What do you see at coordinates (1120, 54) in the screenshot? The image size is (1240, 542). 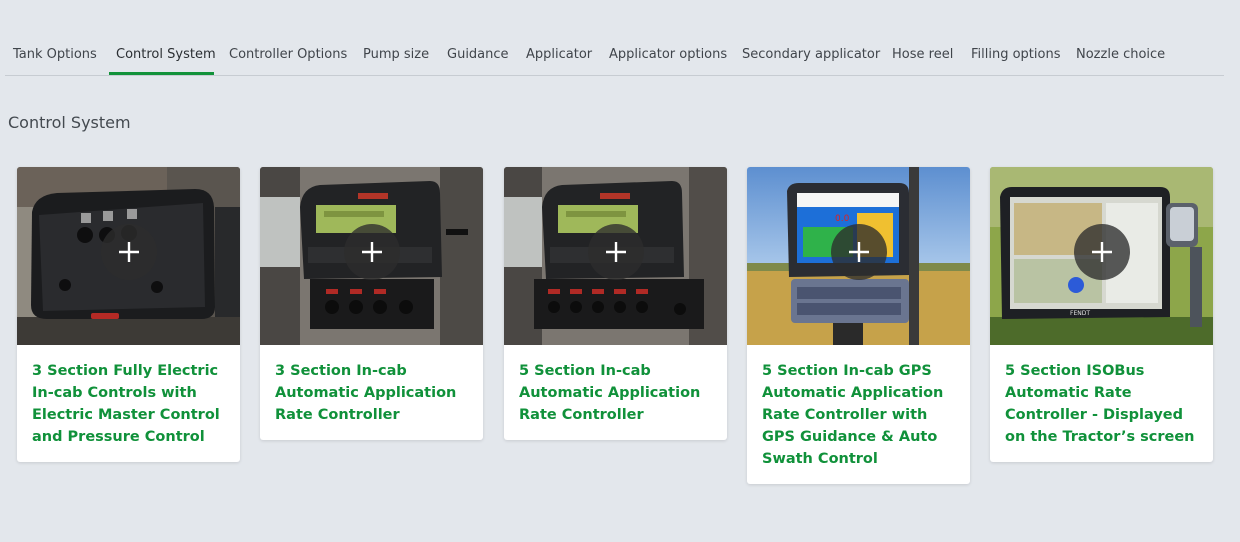 I see `tab-nozzle-choice: Nozzle choice` at bounding box center [1120, 54].